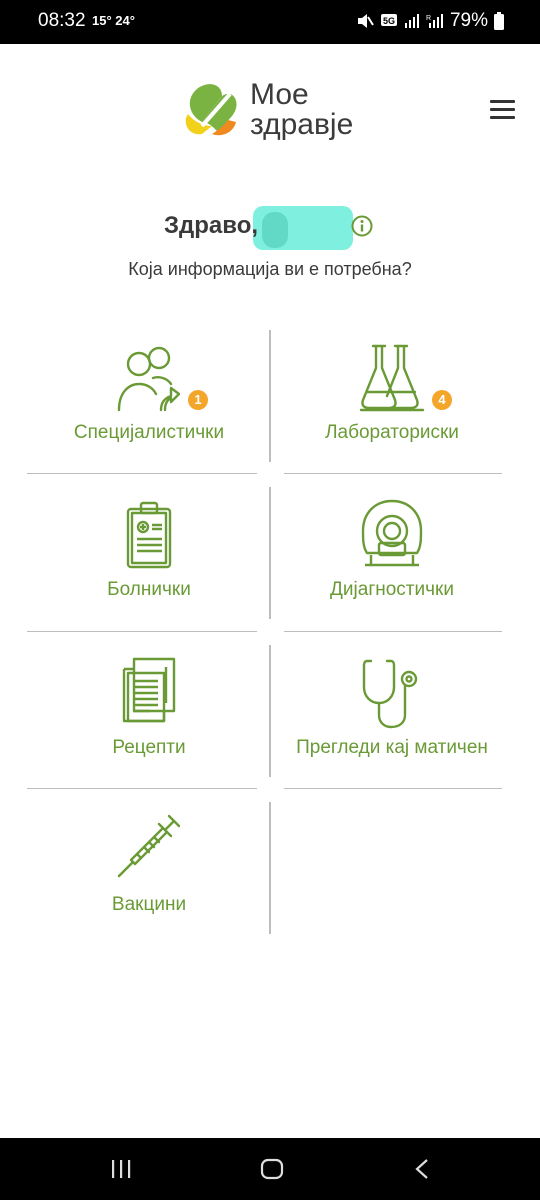  What do you see at coordinates (499, 21) in the screenshot?
I see `battery-icon` at bounding box center [499, 21].